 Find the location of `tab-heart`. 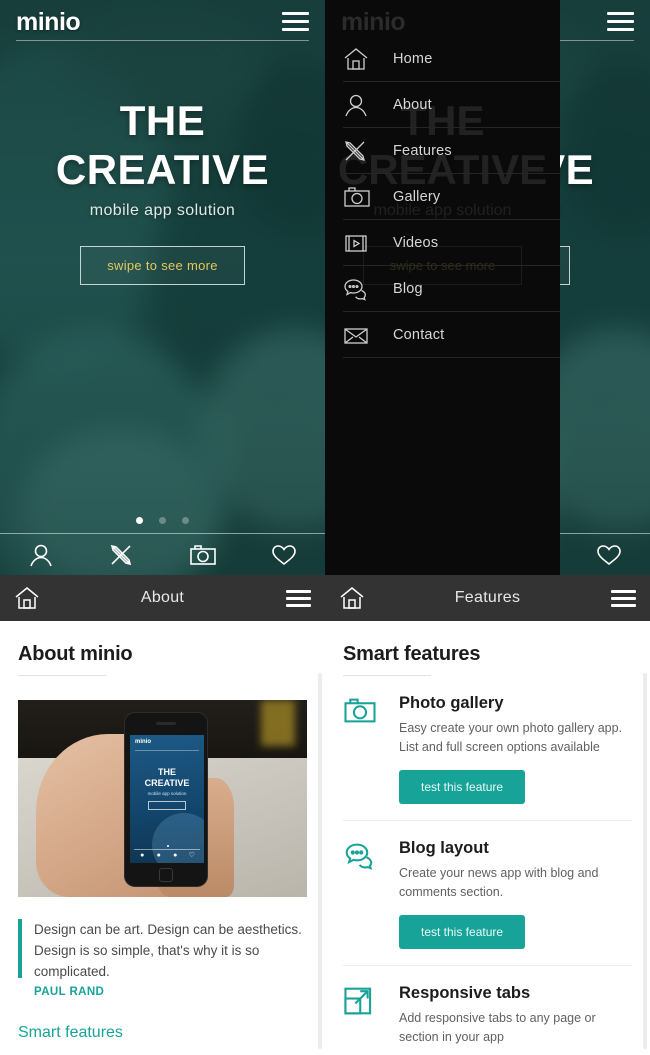

tab-heart is located at coordinates (284, 554).